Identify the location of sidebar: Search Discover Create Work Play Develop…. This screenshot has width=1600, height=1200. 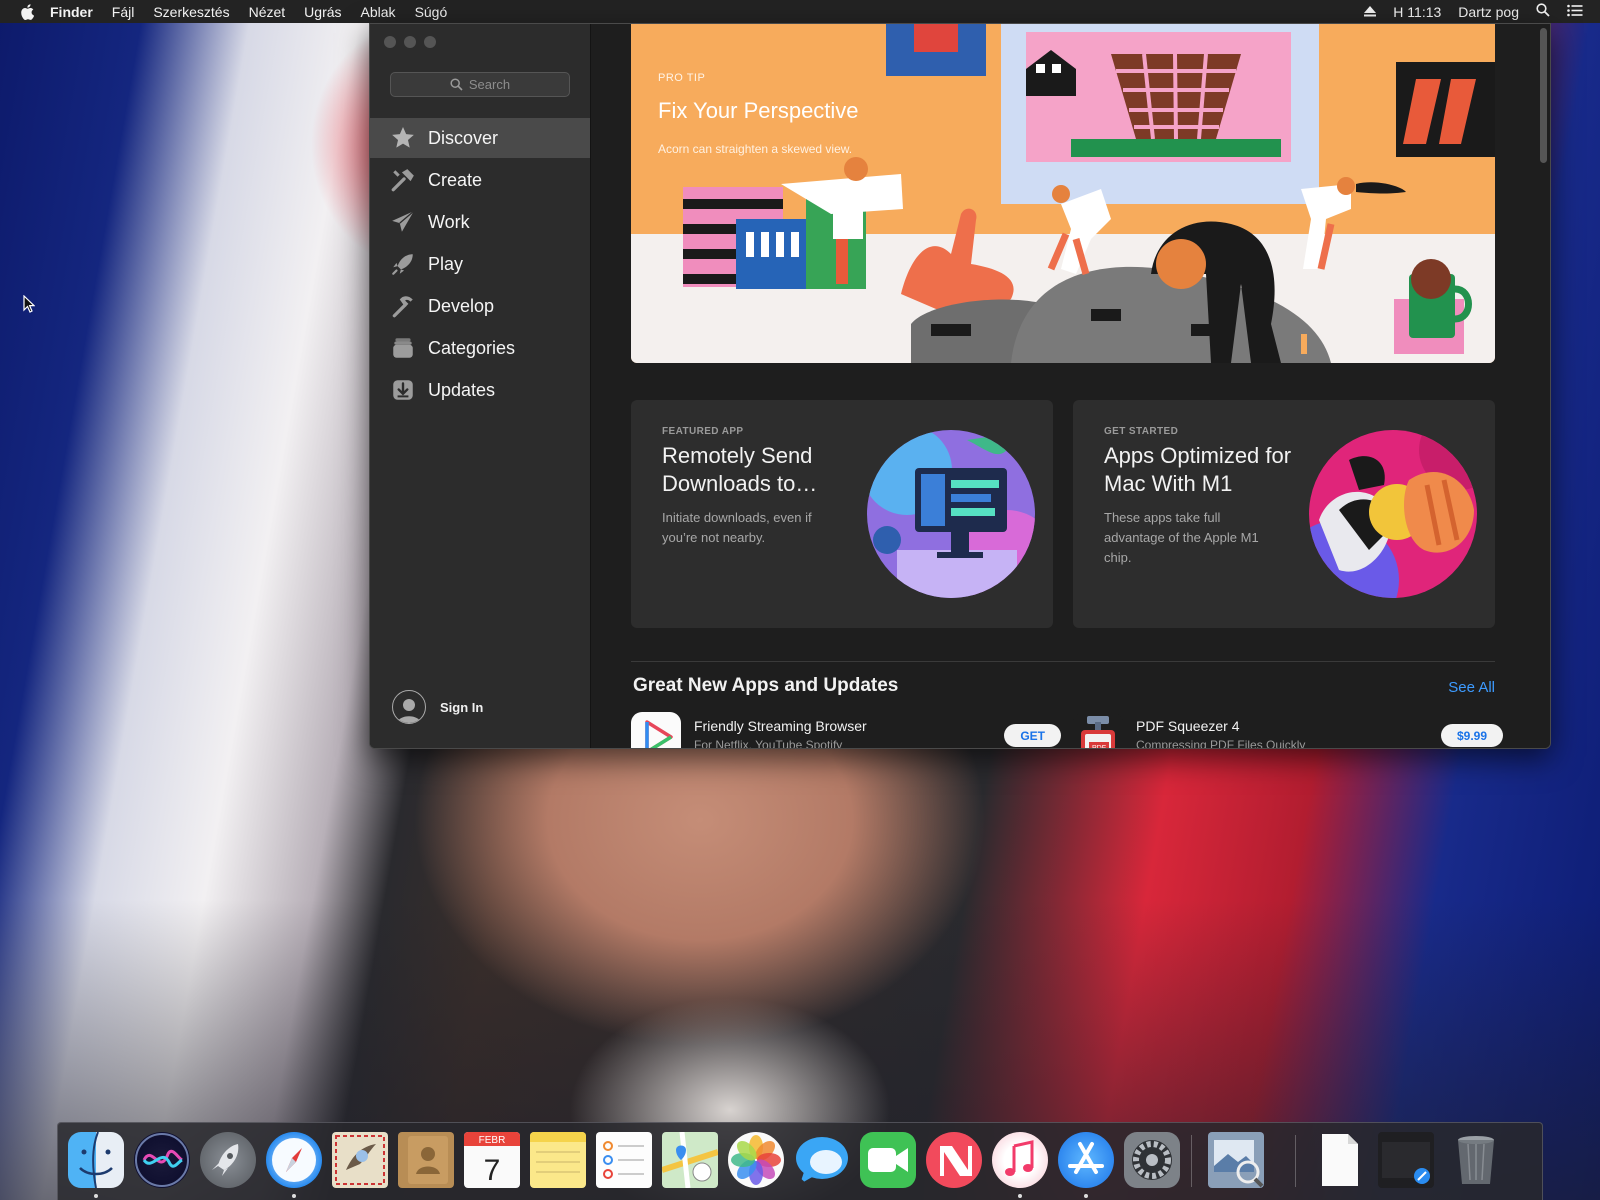
(480, 386).